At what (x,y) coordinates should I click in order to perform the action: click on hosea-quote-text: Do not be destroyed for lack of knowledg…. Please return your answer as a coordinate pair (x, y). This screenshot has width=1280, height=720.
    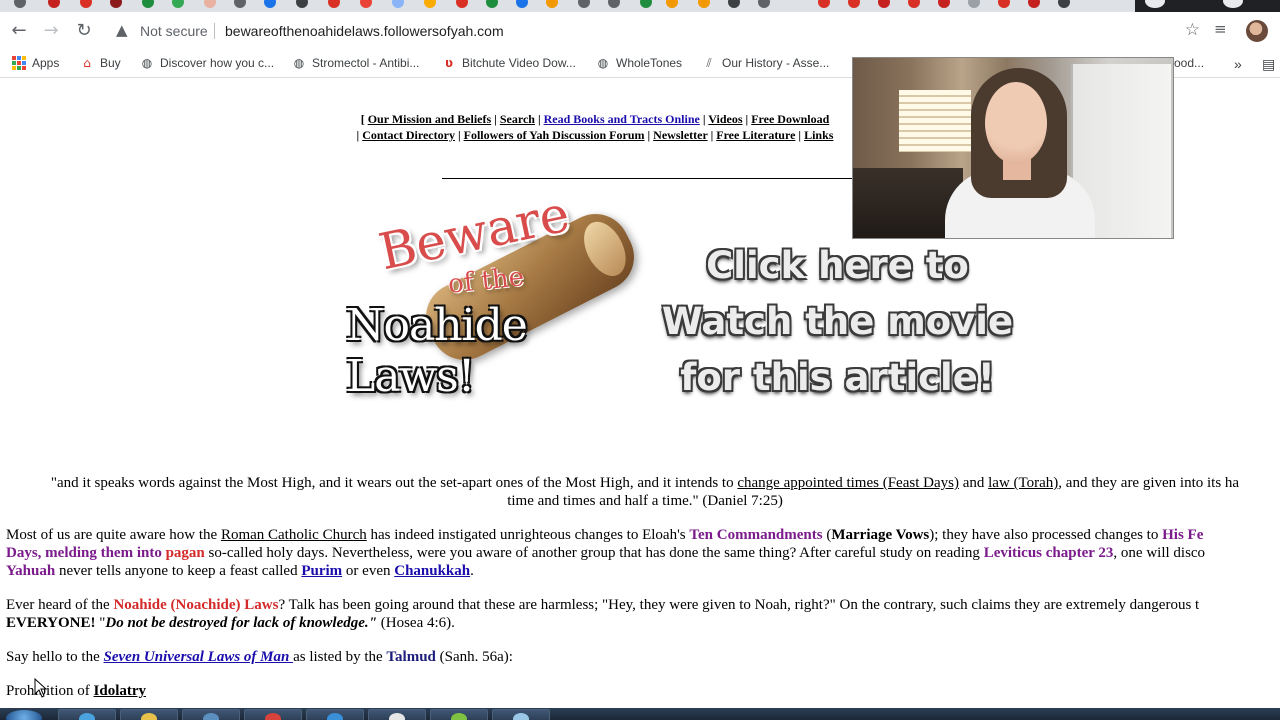
    Looking at the image, I should click on (241, 623).